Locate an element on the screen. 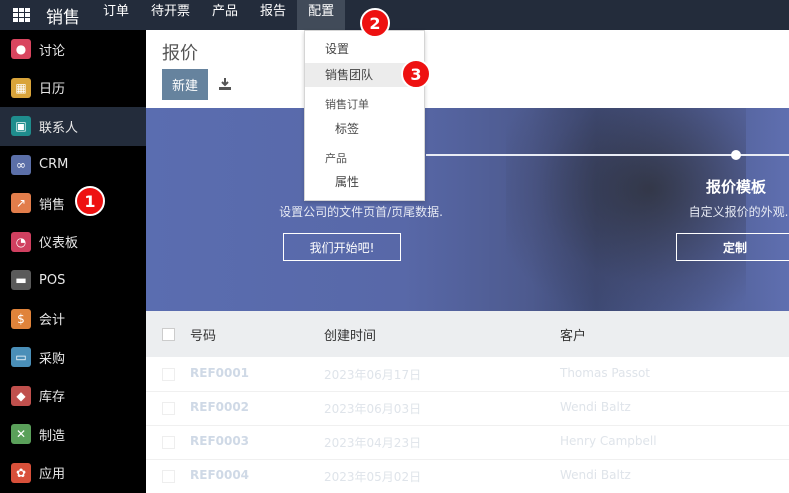 The width and height of the screenshot is (789, 493). chat-icon: ● is located at coordinates (21, 49).